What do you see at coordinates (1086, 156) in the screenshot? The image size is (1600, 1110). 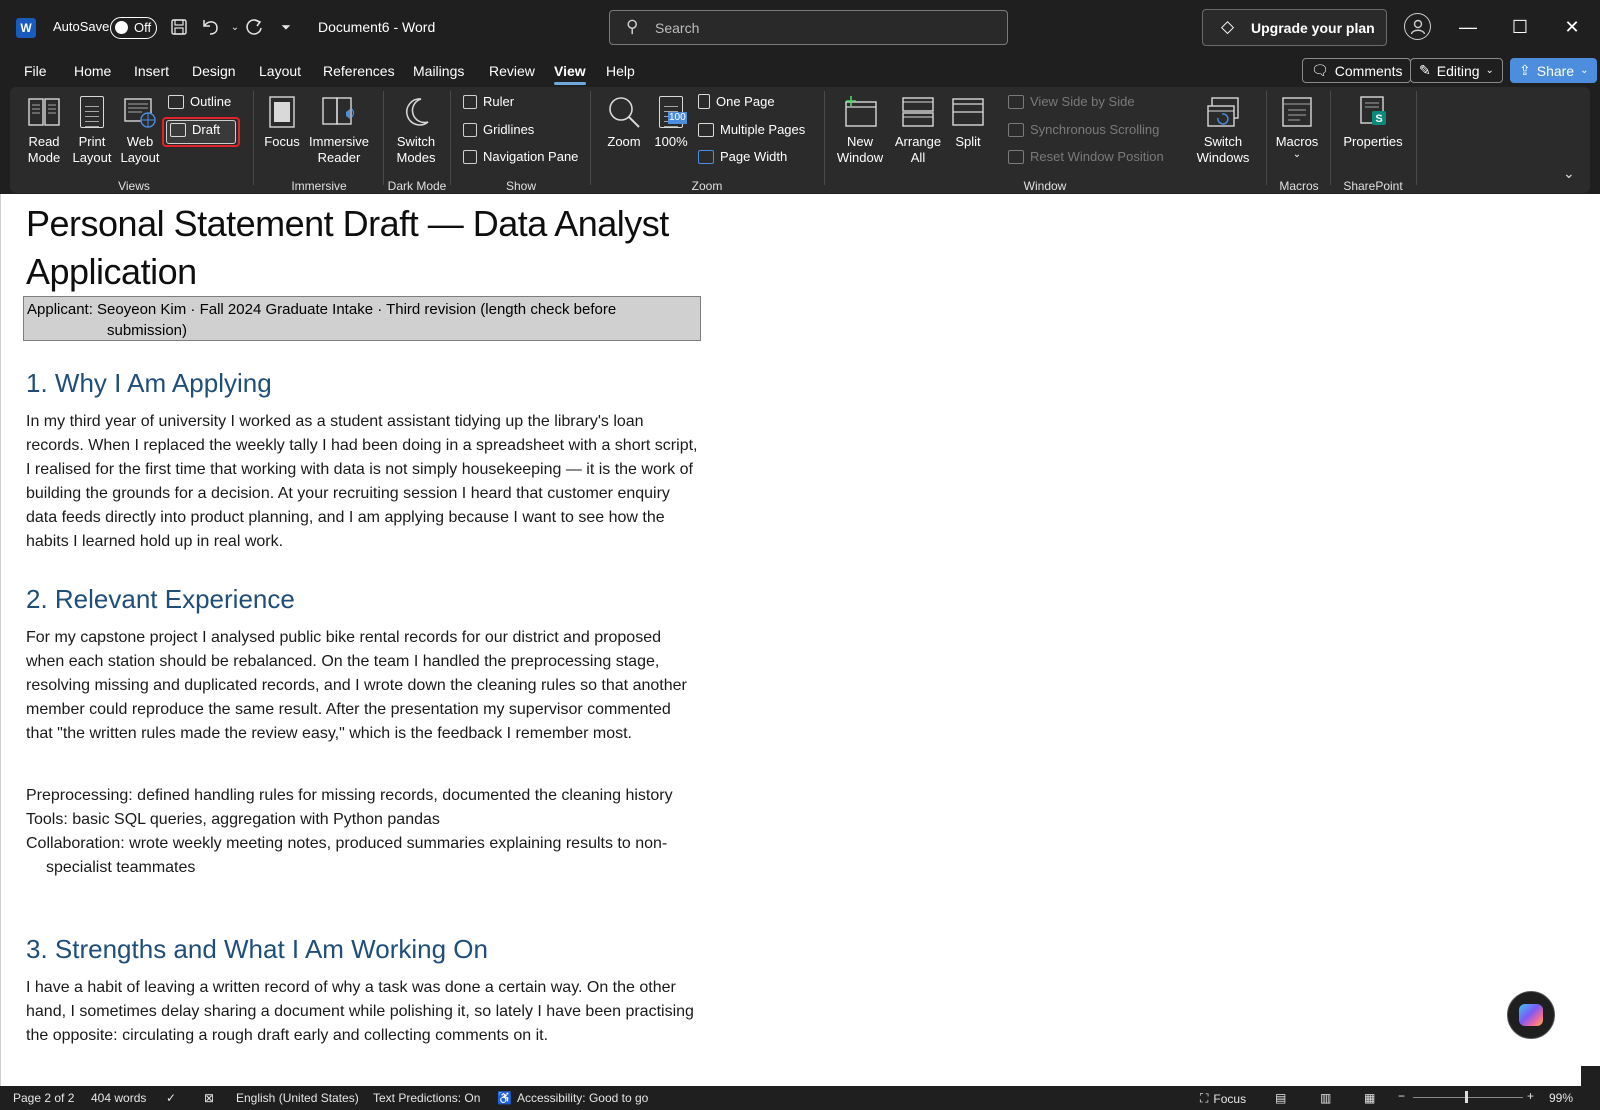 I see `reset-window-position-button: Reset Window Position` at bounding box center [1086, 156].